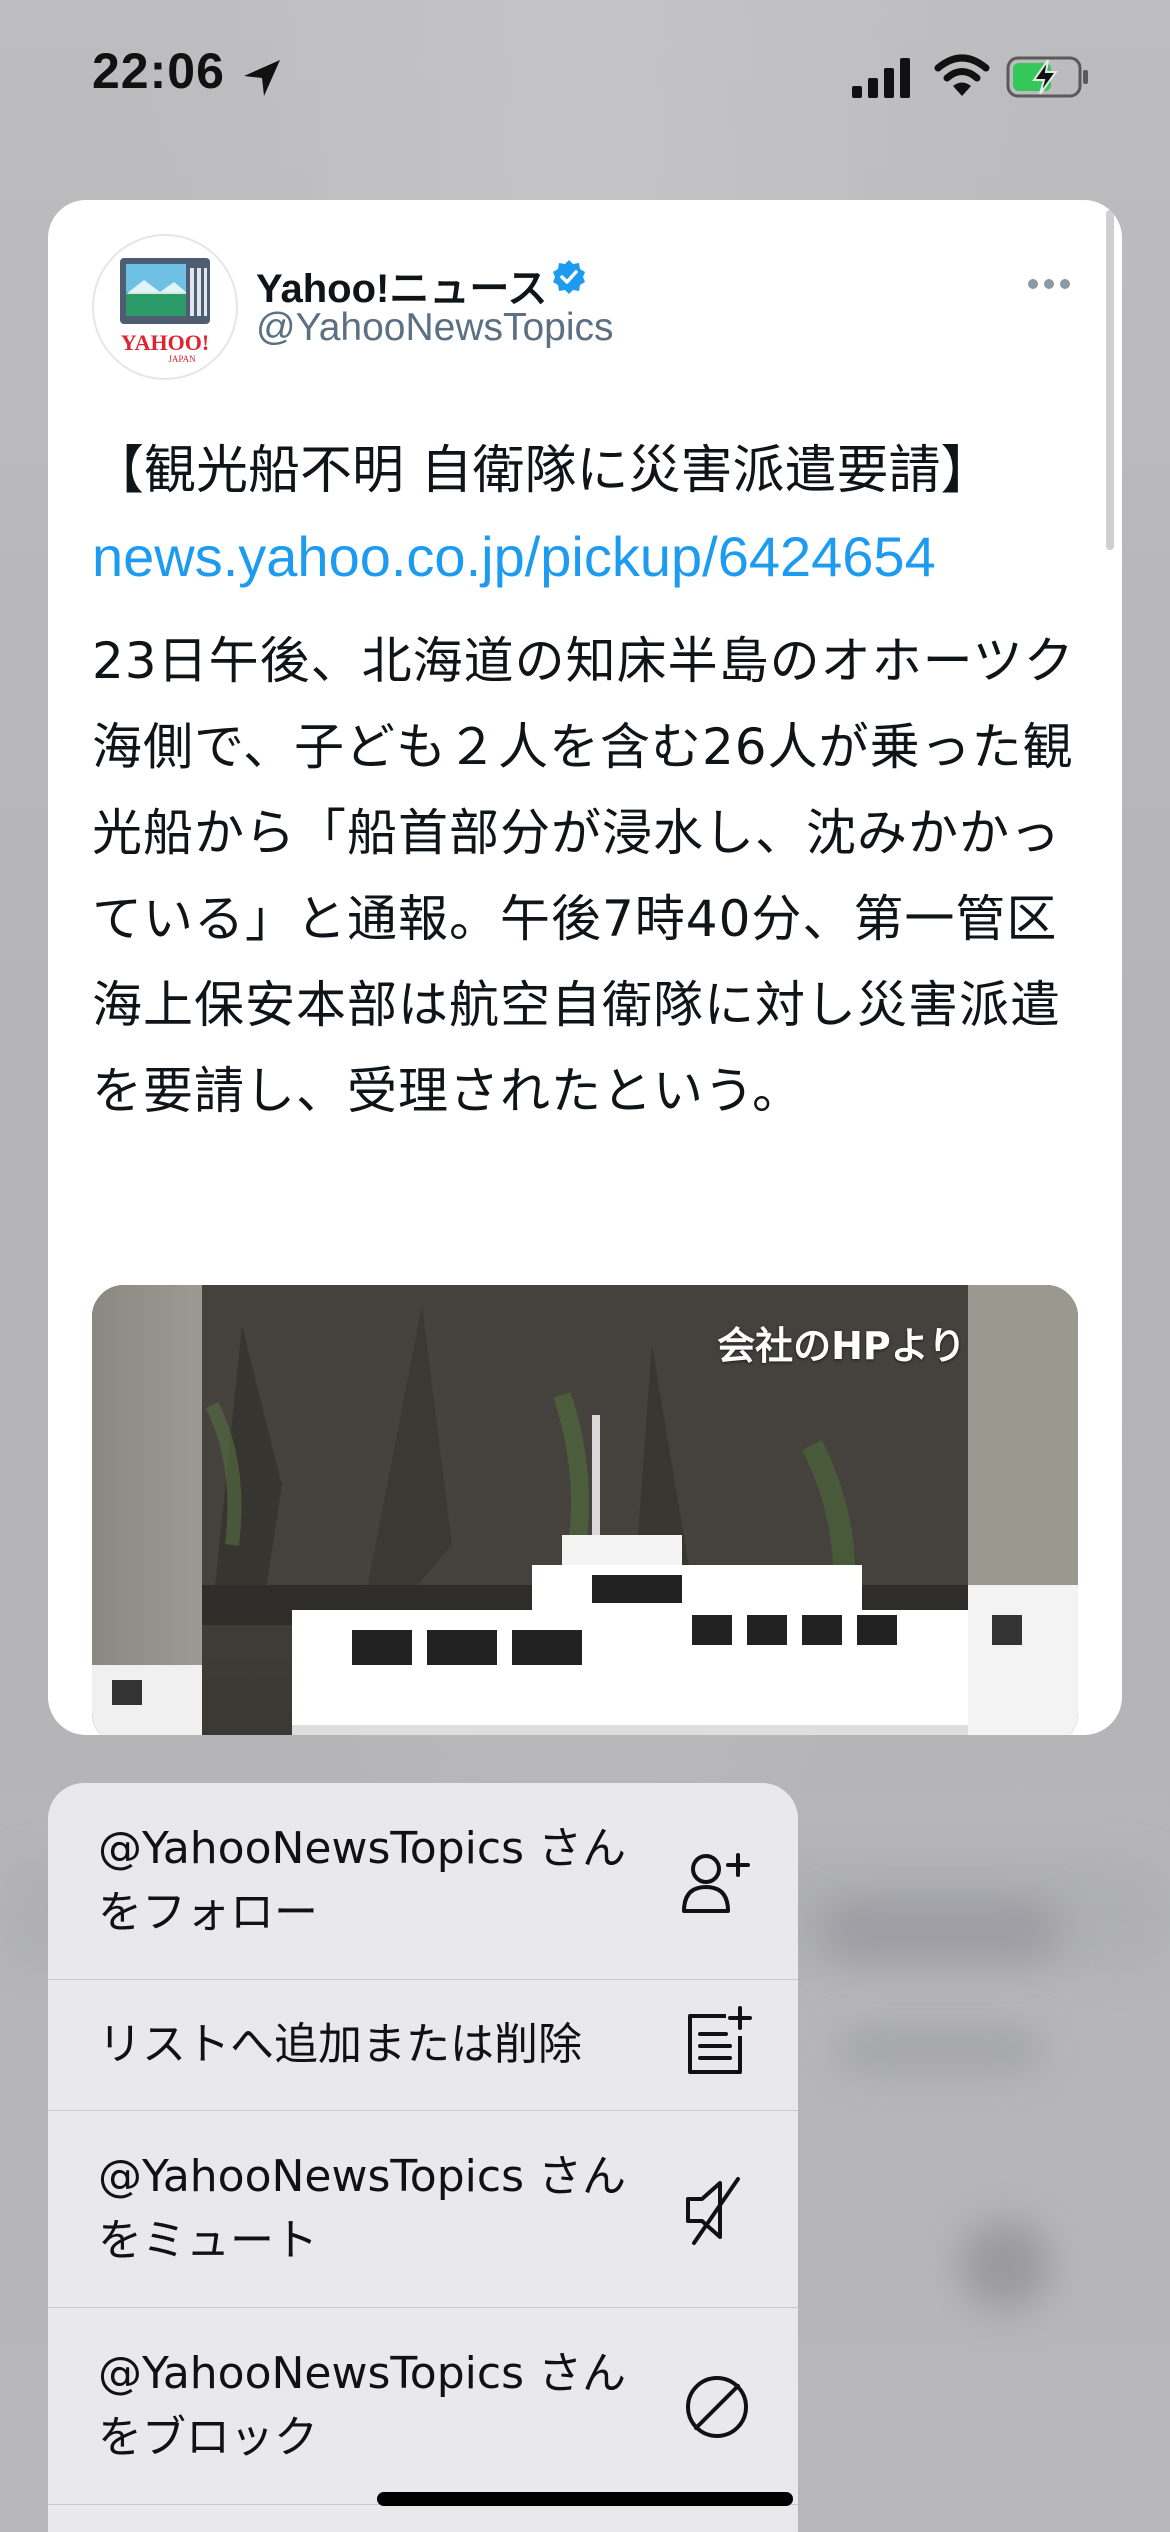 This screenshot has width=1170, height=2532. Describe the element at coordinates (585, 2499) in the screenshot. I see `home-indicator` at that location.